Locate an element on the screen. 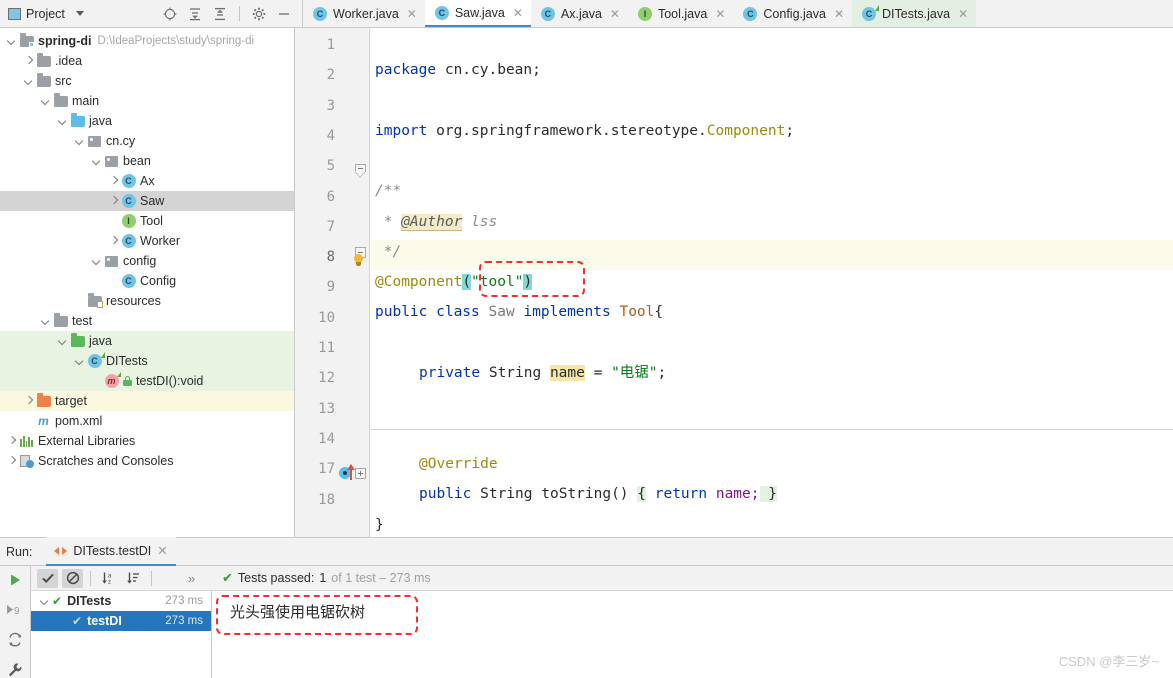 The image size is (1173, 678). show-passed-icon is located at coordinates (47, 578).